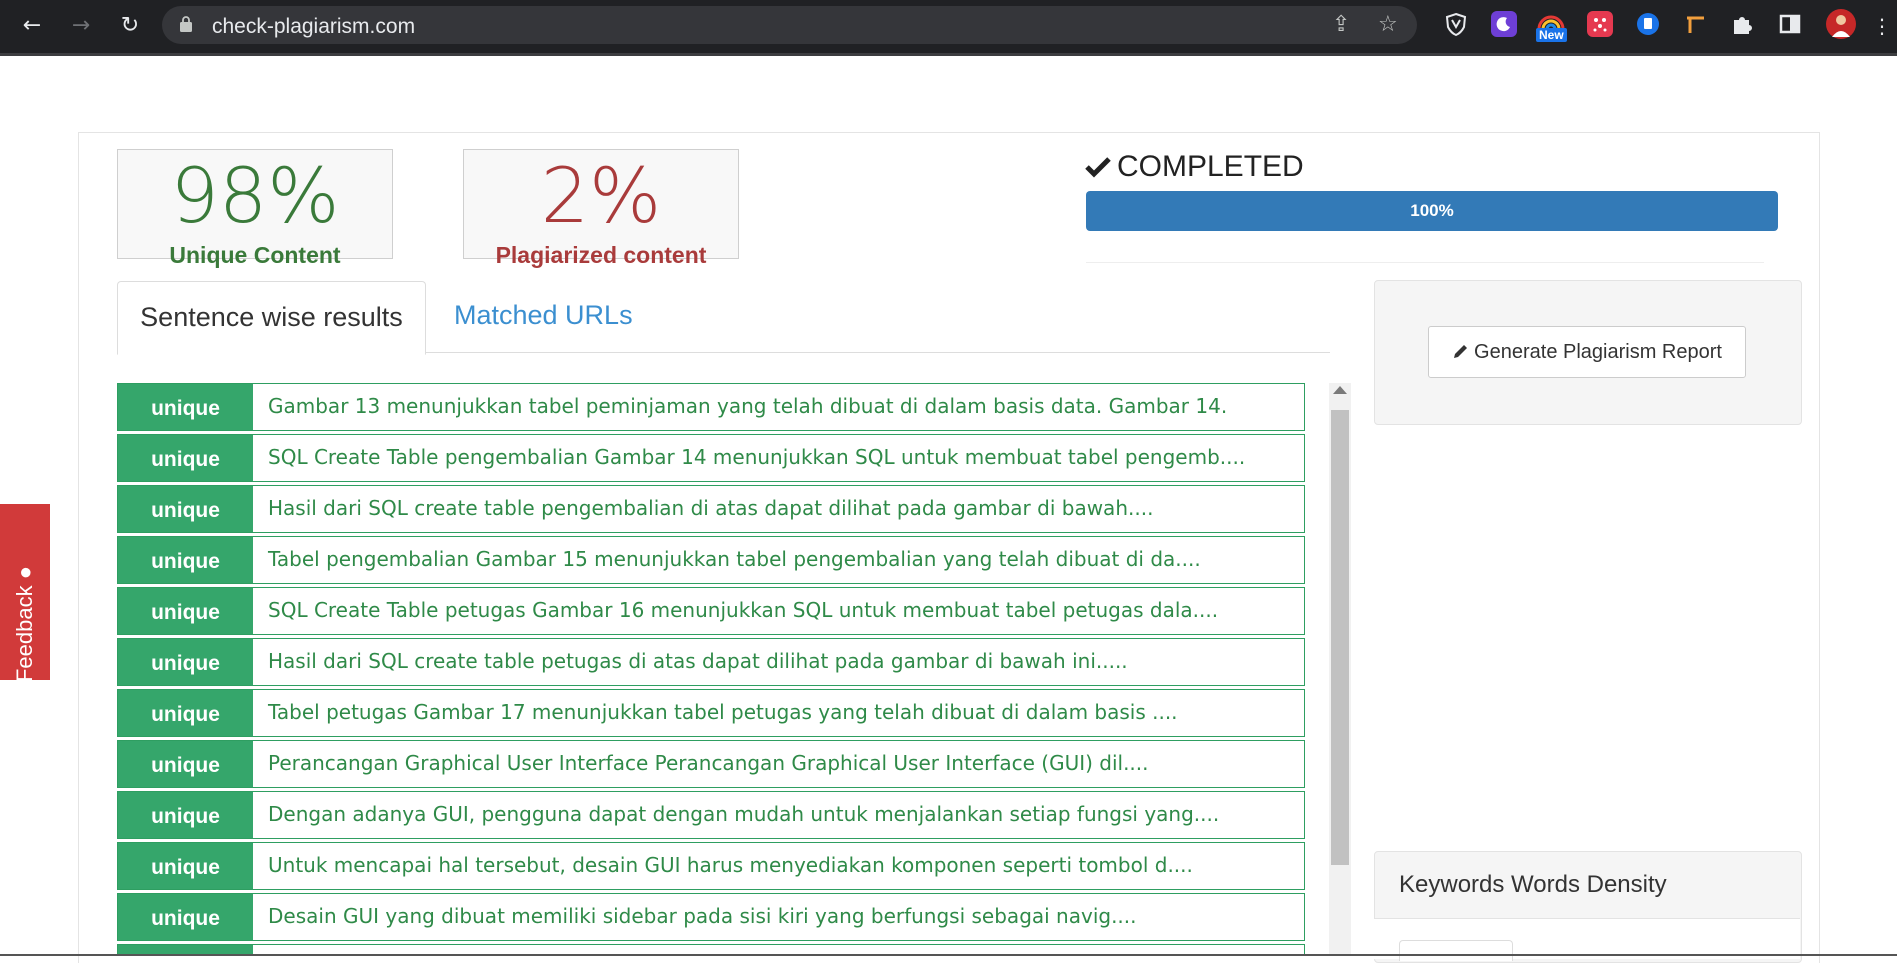 Image resolution: width=1897 pixels, height=963 pixels. Describe the element at coordinates (1456, 950) in the screenshot. I see `keywords-tab` at that location.